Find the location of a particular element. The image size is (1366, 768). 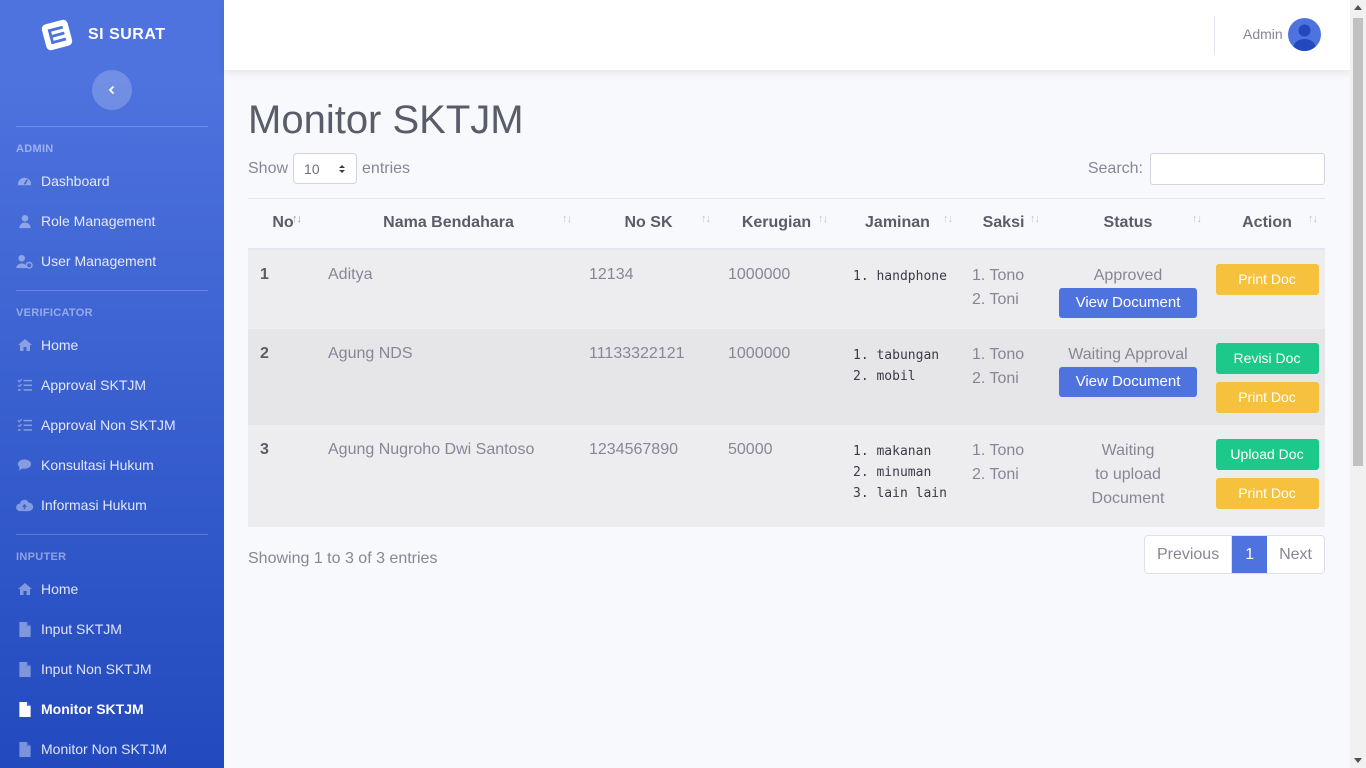

chevron-left-icon is located at coordinates (111, 90).